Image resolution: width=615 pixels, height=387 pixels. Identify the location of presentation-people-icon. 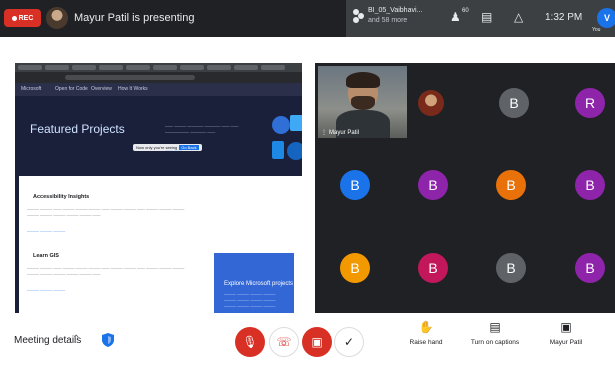
(359, 16).